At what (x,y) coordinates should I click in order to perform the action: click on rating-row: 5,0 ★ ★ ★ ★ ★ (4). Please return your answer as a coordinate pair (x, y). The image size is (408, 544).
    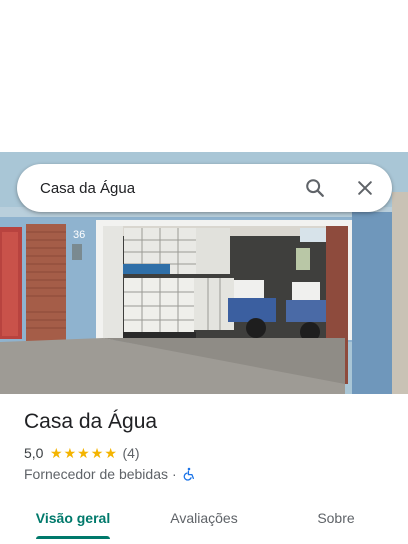
    Looking at the image, I should click on (82, 453).